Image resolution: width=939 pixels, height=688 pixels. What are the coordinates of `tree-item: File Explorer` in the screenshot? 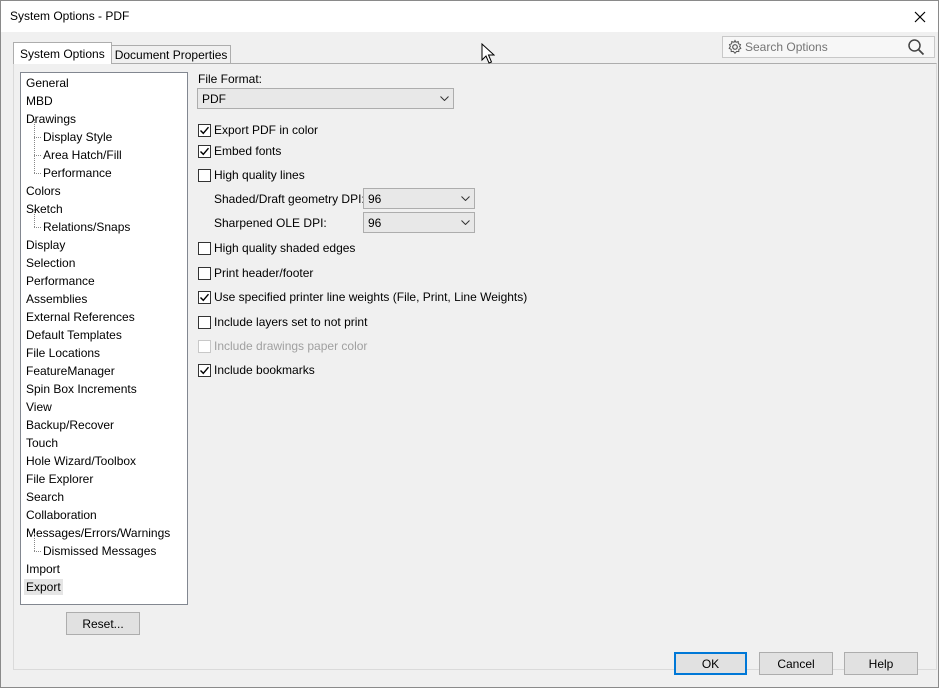 It's located at (104, 479).